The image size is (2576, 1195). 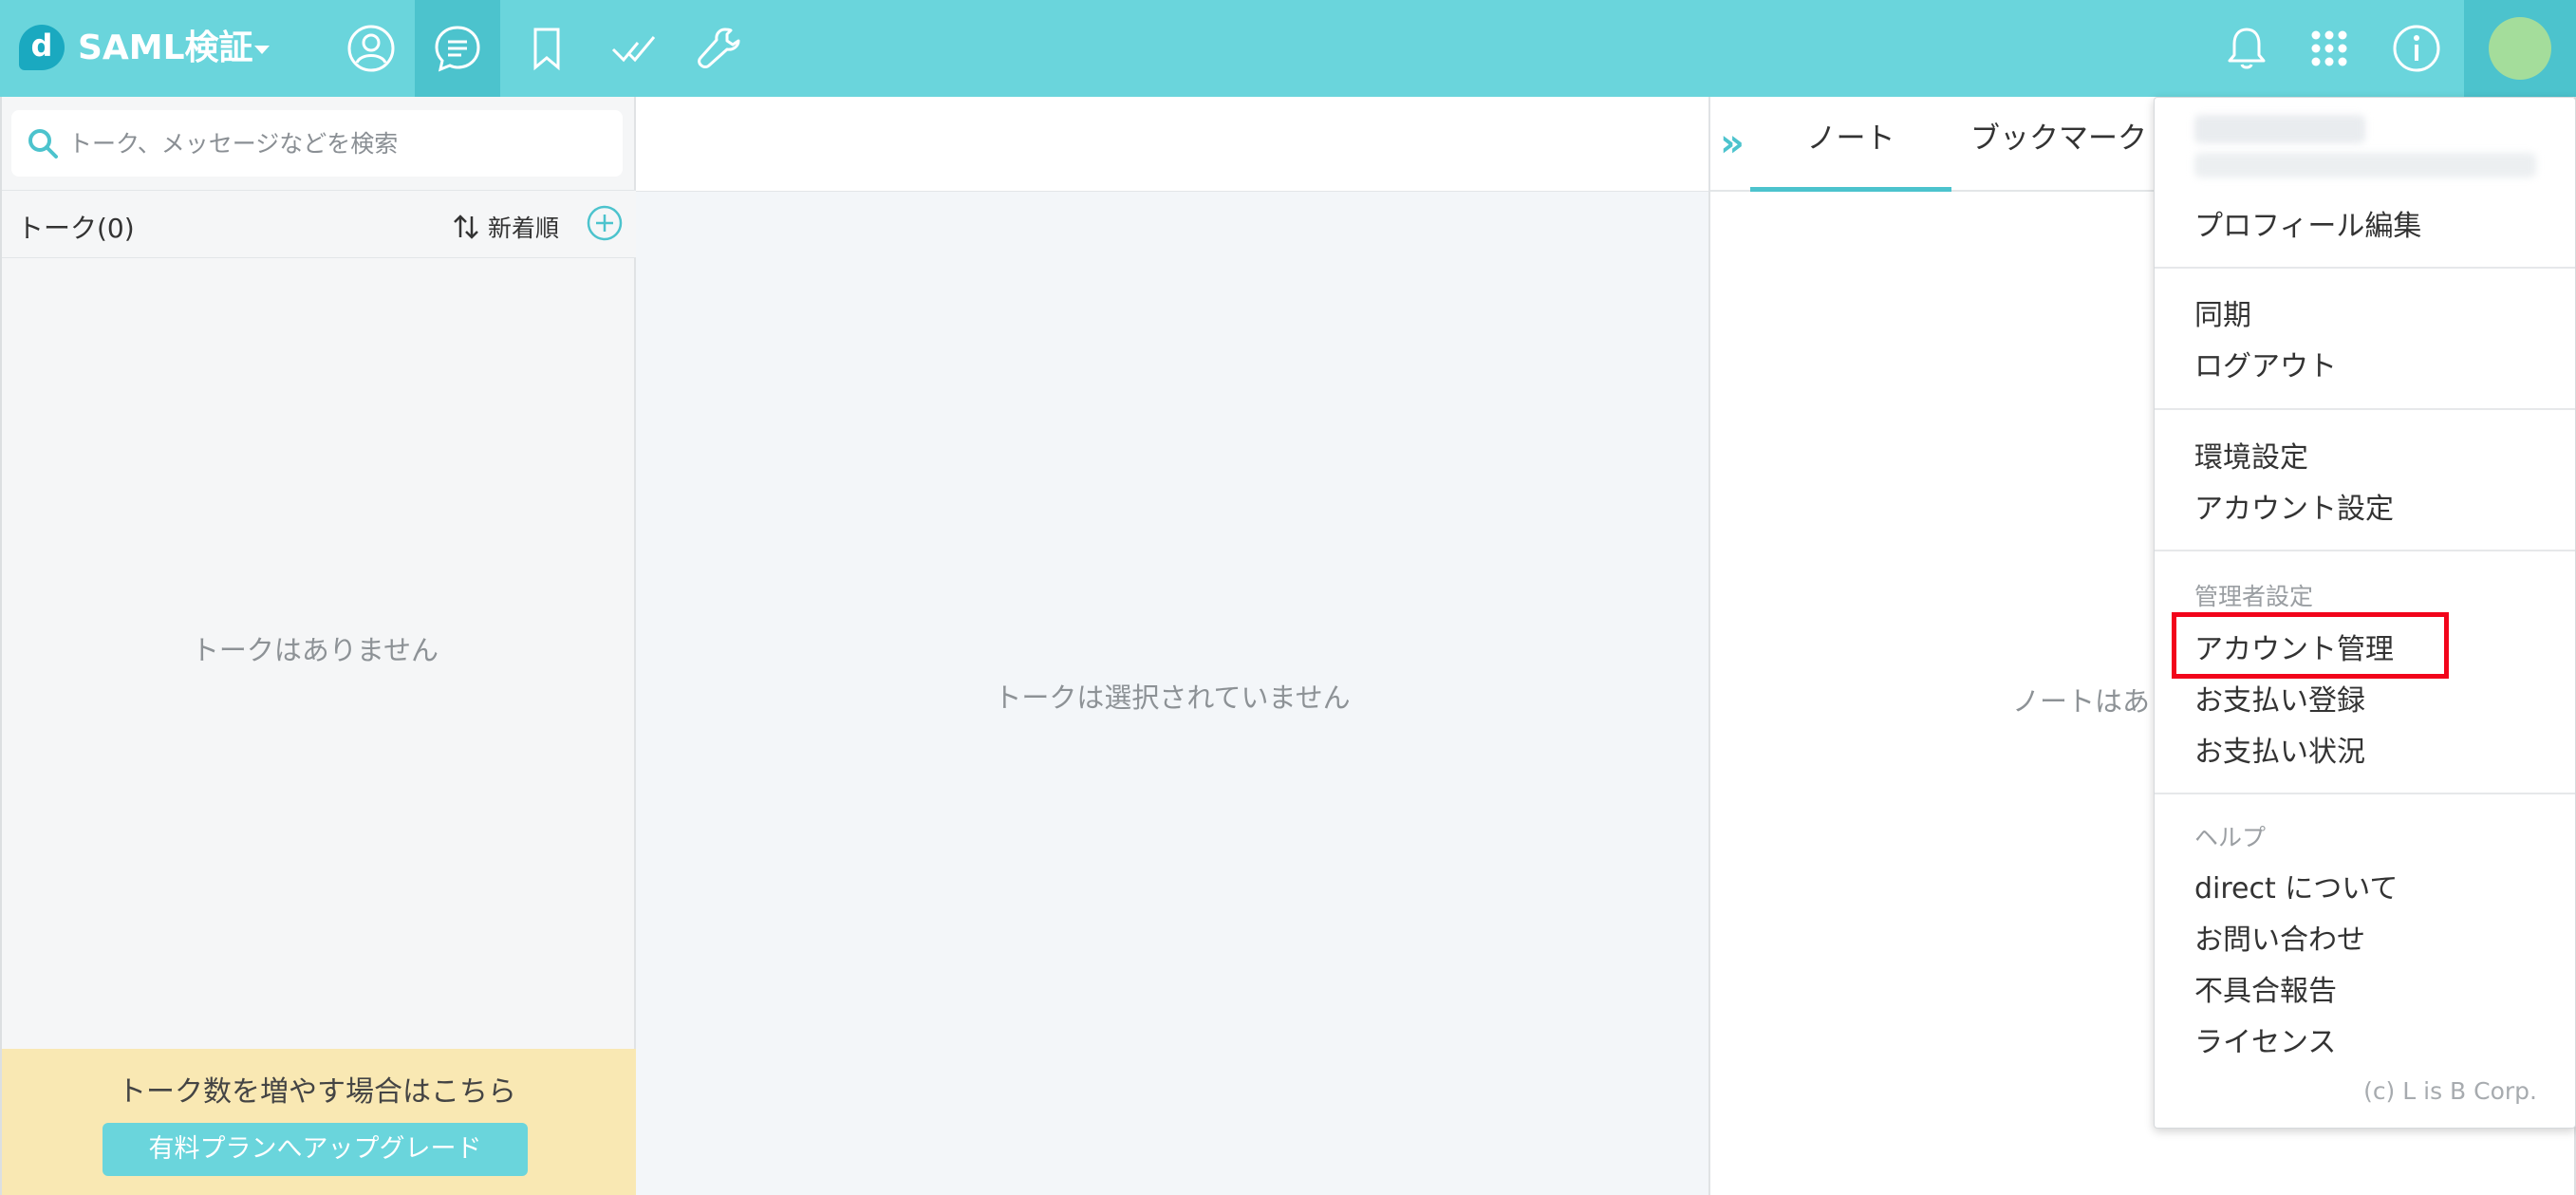 I want to click on talk-count-label: トーク(0), so click(x=76, y=228).